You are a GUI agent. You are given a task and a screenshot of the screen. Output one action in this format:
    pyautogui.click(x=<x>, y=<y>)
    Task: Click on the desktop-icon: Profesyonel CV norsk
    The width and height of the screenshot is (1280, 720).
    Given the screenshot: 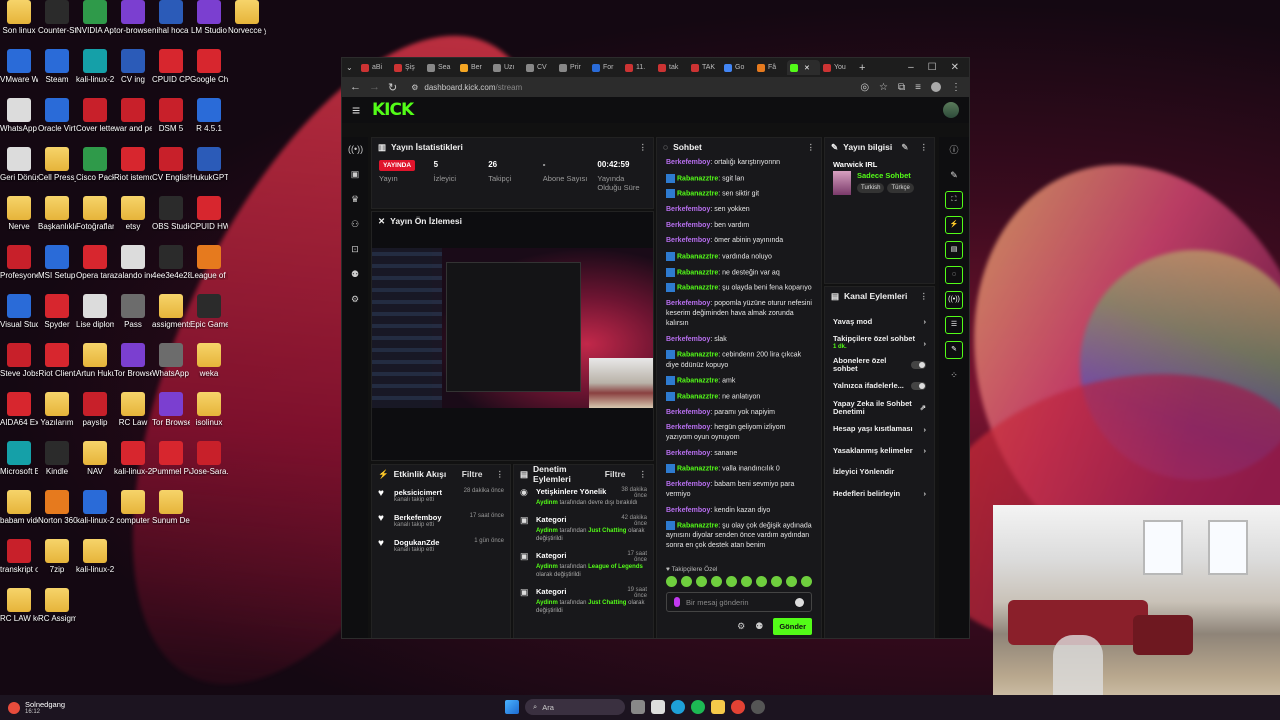 What is the action you would take?
    pyautogui.click(x=19, y=262)
    